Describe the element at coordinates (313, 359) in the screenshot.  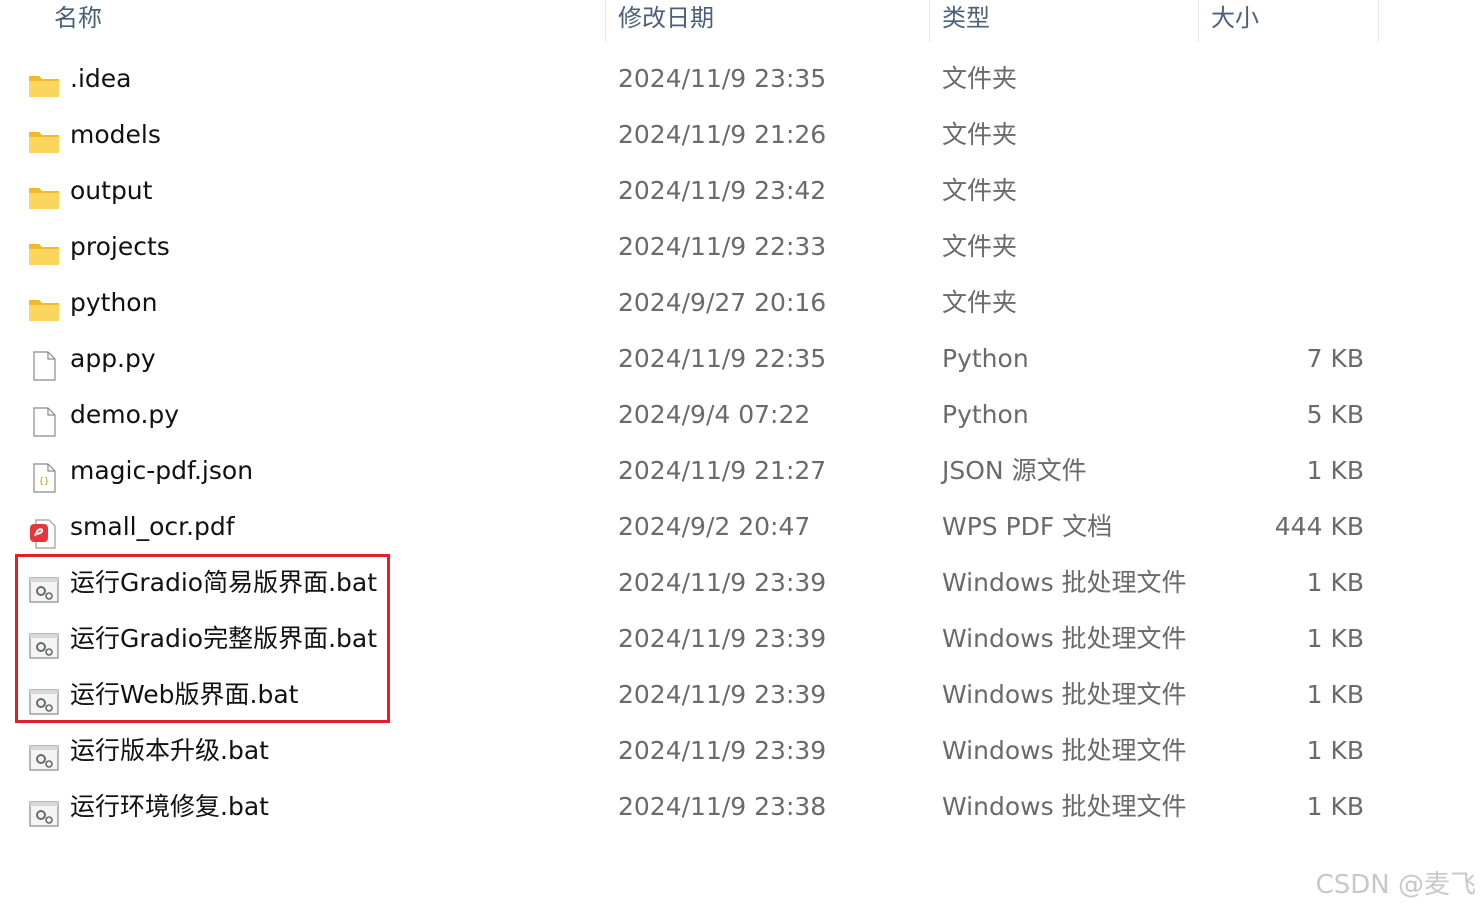
I see `file-name-cell: app.py` at that location.